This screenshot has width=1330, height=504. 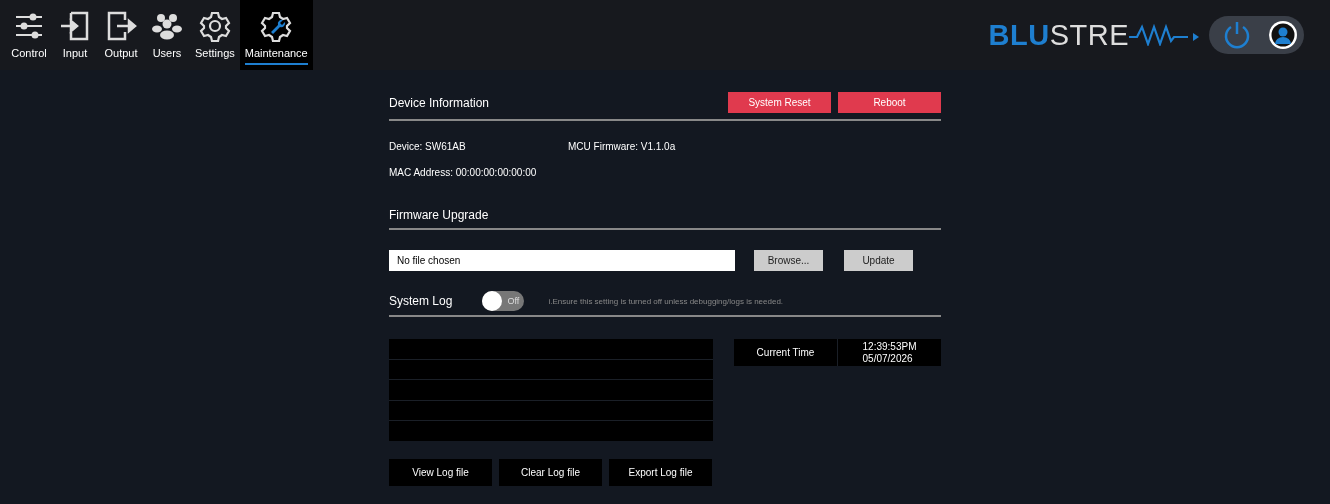 I want to click on logo-wave-icon, so click(x=1165, y=35).